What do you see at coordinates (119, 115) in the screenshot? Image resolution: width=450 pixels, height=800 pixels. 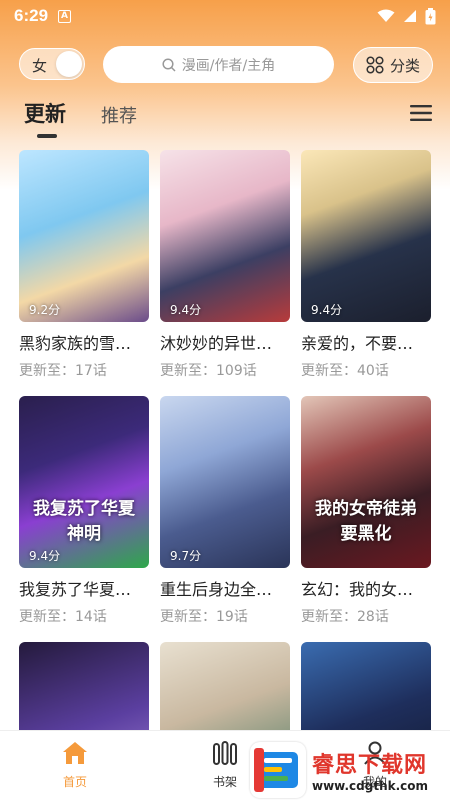 I see `tab-recommend: 推荐` at bounding box center [119, 115].